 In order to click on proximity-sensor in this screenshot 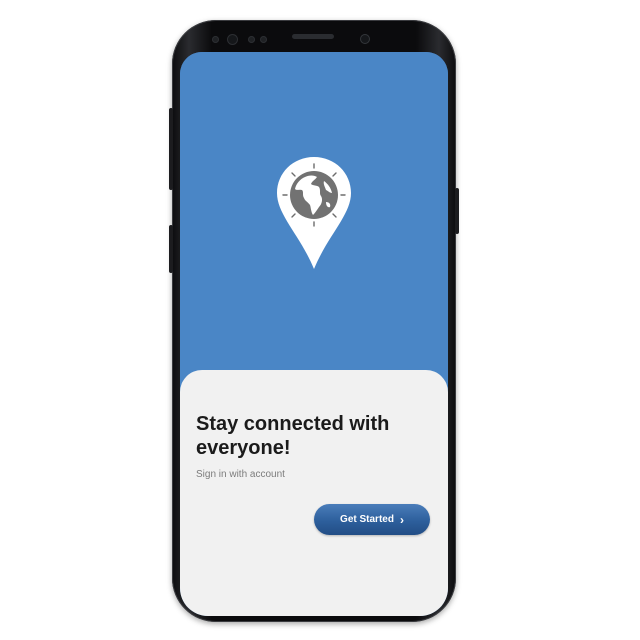, I will do `click(215, 39)`.